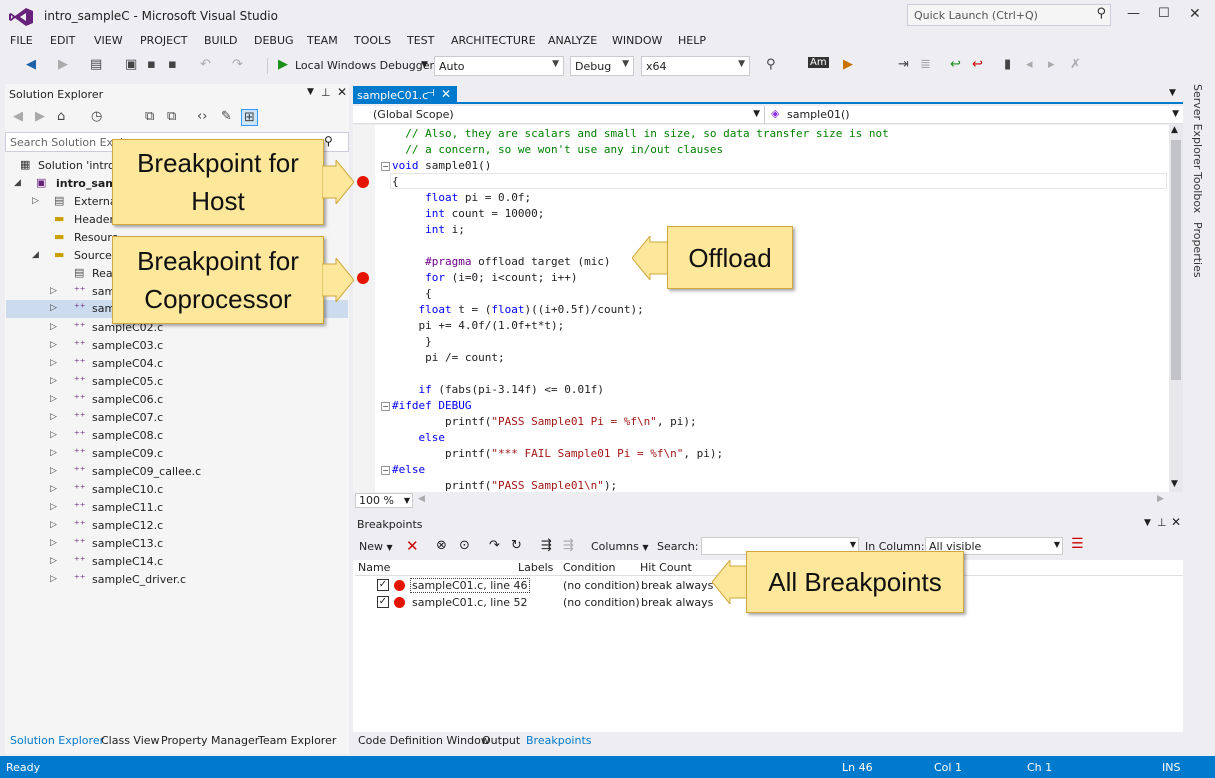 The height and width of the screenshot is (778, 1215). Describe the element at coordinates (372, 40) in the screenshot. I see `menu-tools: TOOLS` at that location.